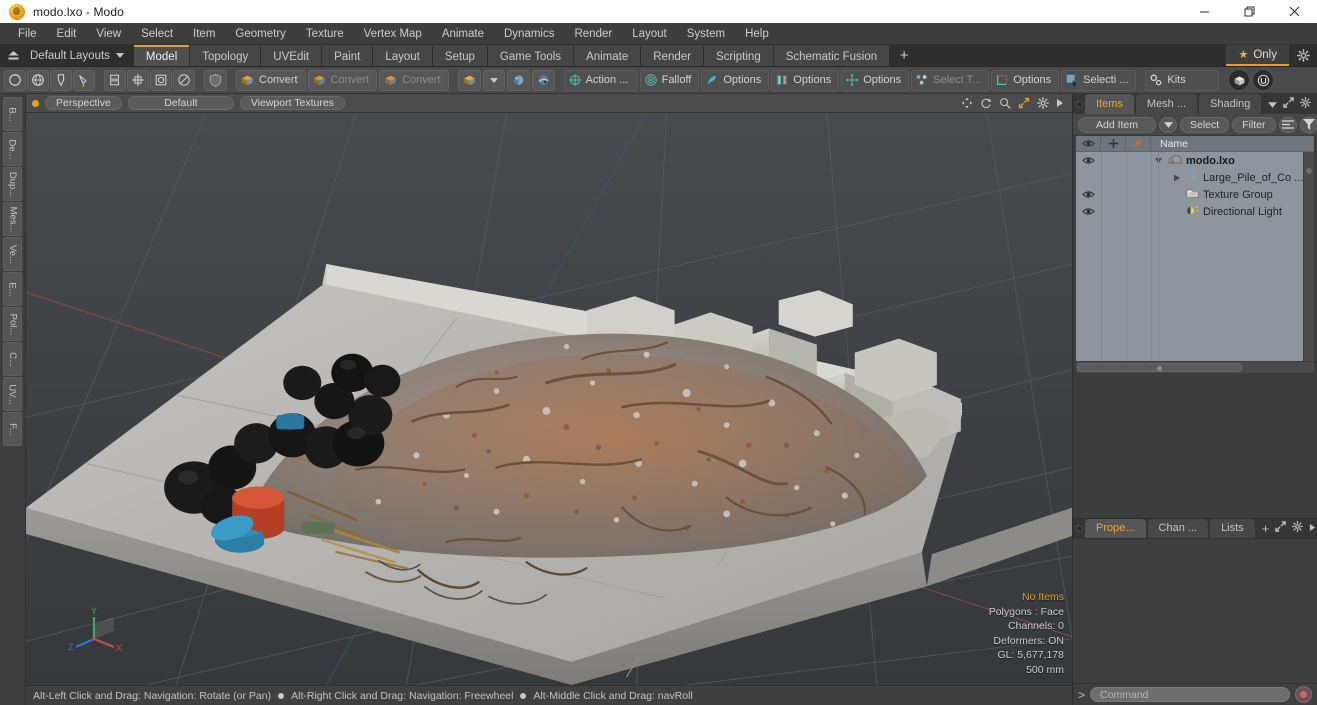 Image resolution: width=1317 pixels, height=705 pixels. Describe the element at coordinates (1176, 178) in the screenshot. I see `chevron-right-icon` at that location.